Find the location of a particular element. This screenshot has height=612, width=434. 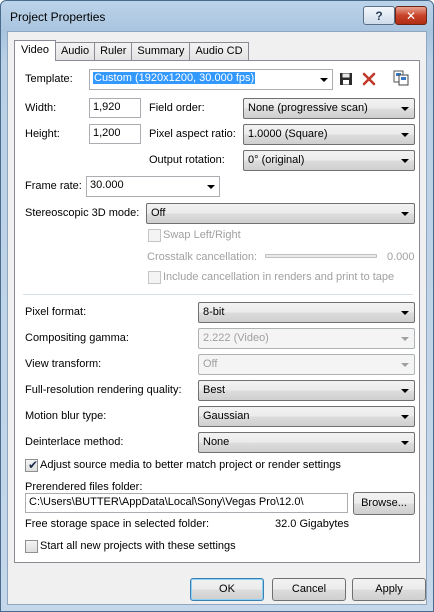

tab-strip: Video Audio Ruler Summary Audio CD is located at coordinates (131, 50).